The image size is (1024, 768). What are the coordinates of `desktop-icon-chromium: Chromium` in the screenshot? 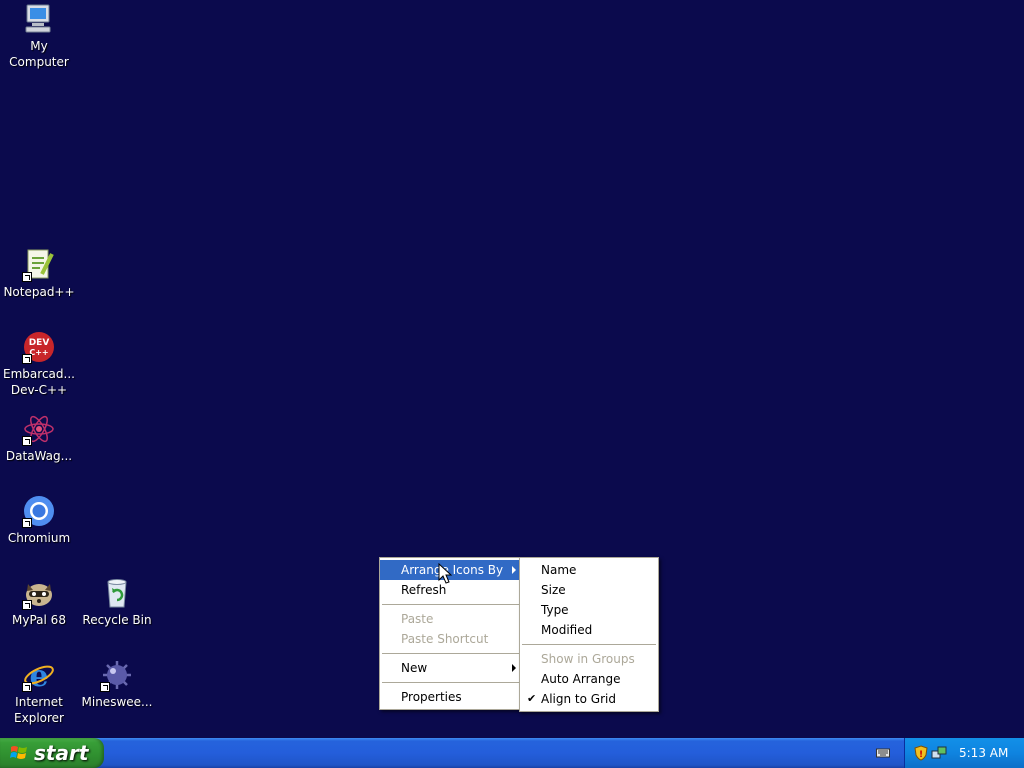 It's located at (39, 520).